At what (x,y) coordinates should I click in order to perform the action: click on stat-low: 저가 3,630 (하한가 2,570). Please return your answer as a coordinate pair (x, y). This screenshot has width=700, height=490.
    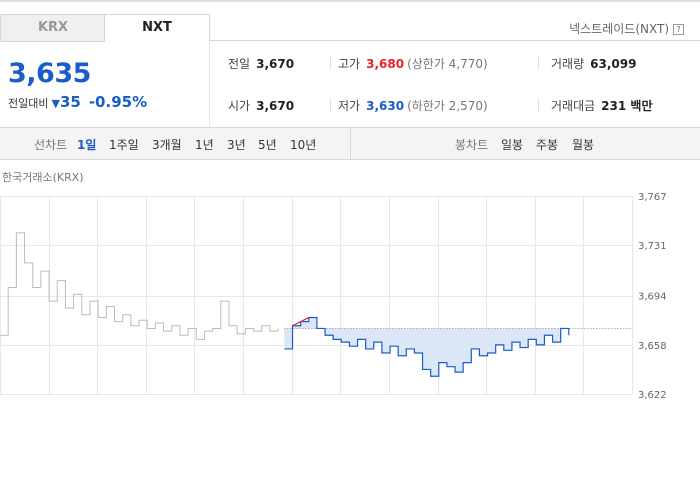
    Looking at the image, I should click on (413, 105).